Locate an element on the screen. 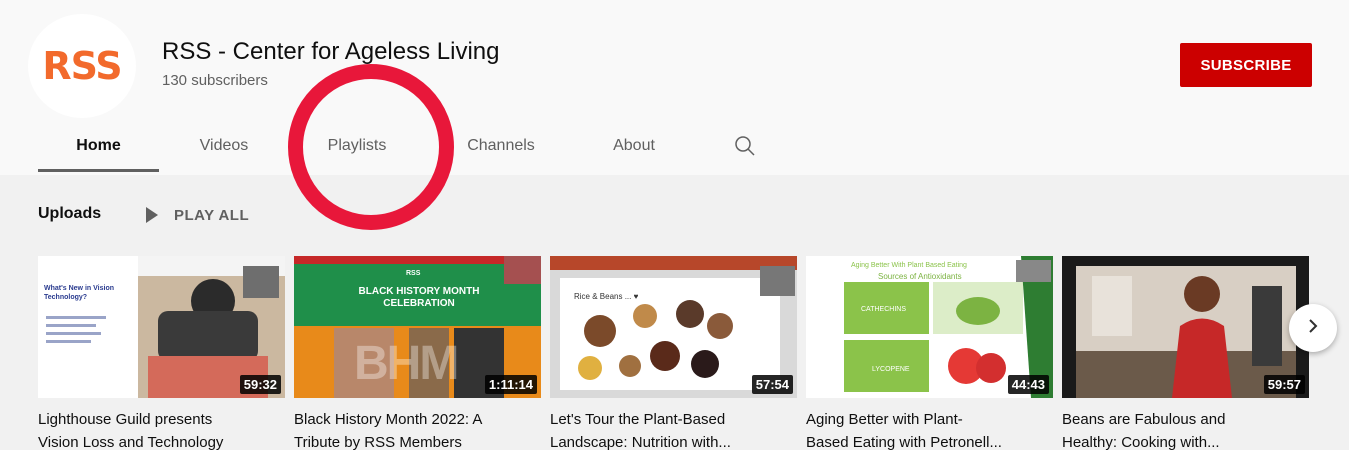 The width and height of the screenshot is (1349, 450). chevron-right-icon is located at coordinates (1313, 328).